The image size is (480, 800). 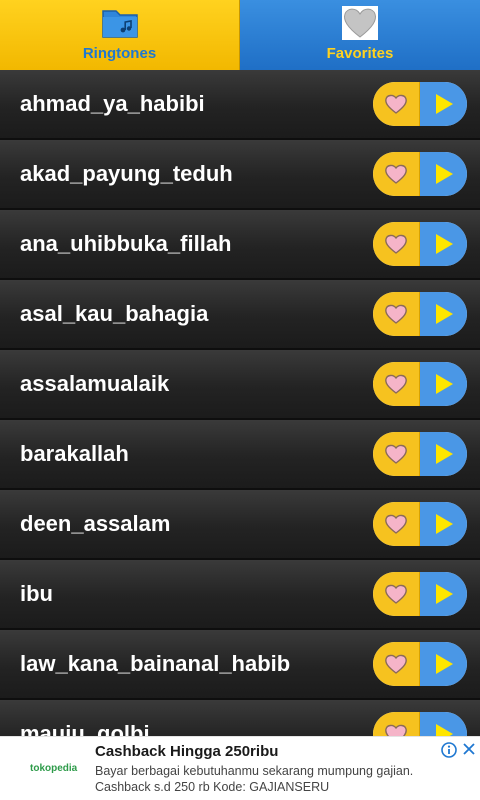 What do you see at coordinates (74, 453) in the screenshot?
I see `ringtone-name: barakallah` at bounding box center [74, 453].